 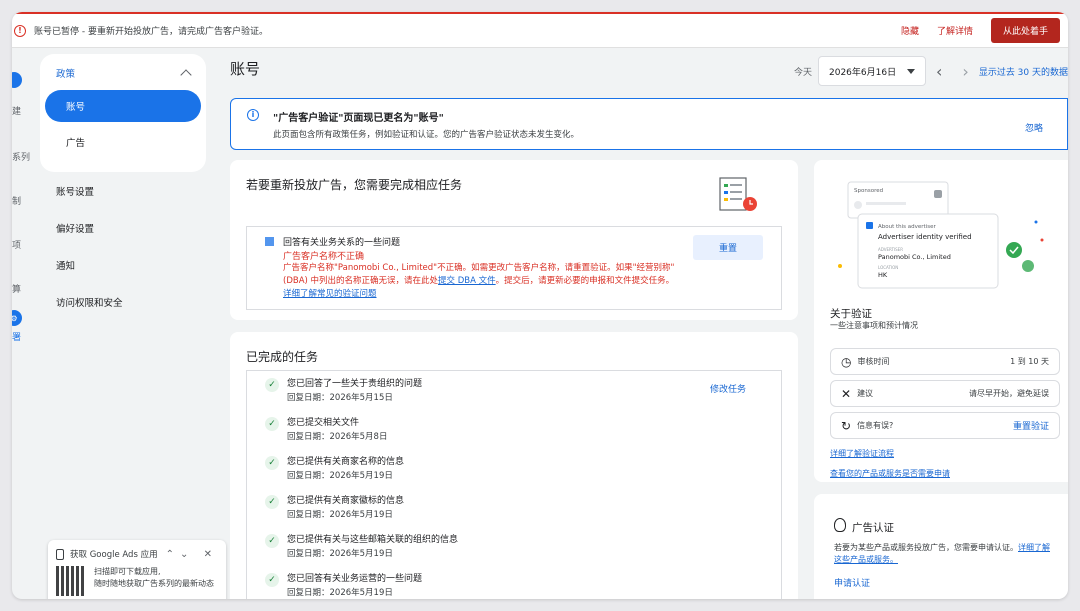 I want to click on dropdown-caret-icon, so click(x=911, y=71).